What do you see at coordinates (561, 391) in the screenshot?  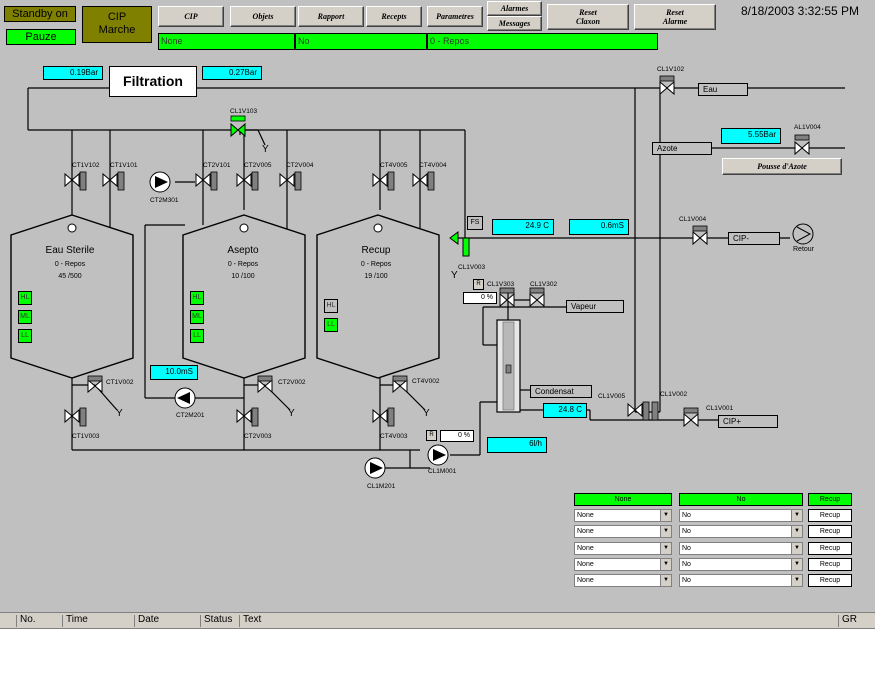 I see `condensat-line-label: Condensat` at bounding box center [561, 391].